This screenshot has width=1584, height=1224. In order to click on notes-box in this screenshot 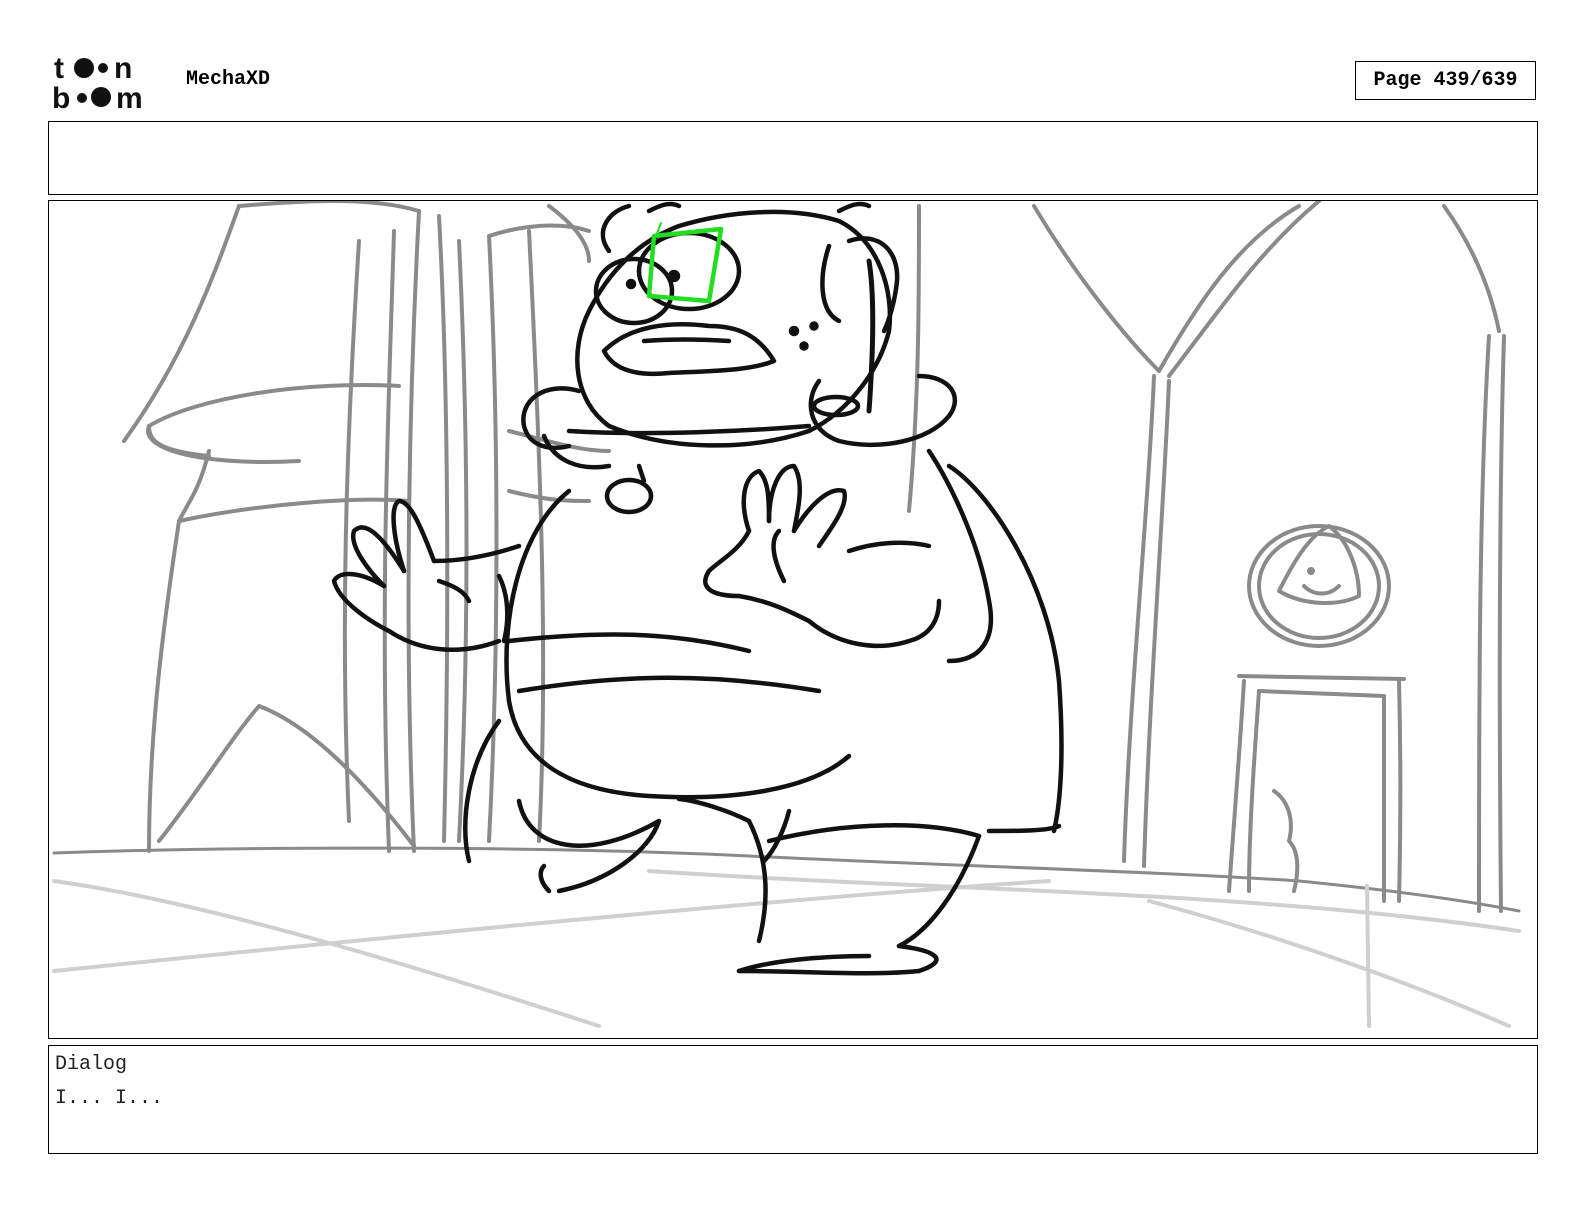, I will do `click(793, 158)`.